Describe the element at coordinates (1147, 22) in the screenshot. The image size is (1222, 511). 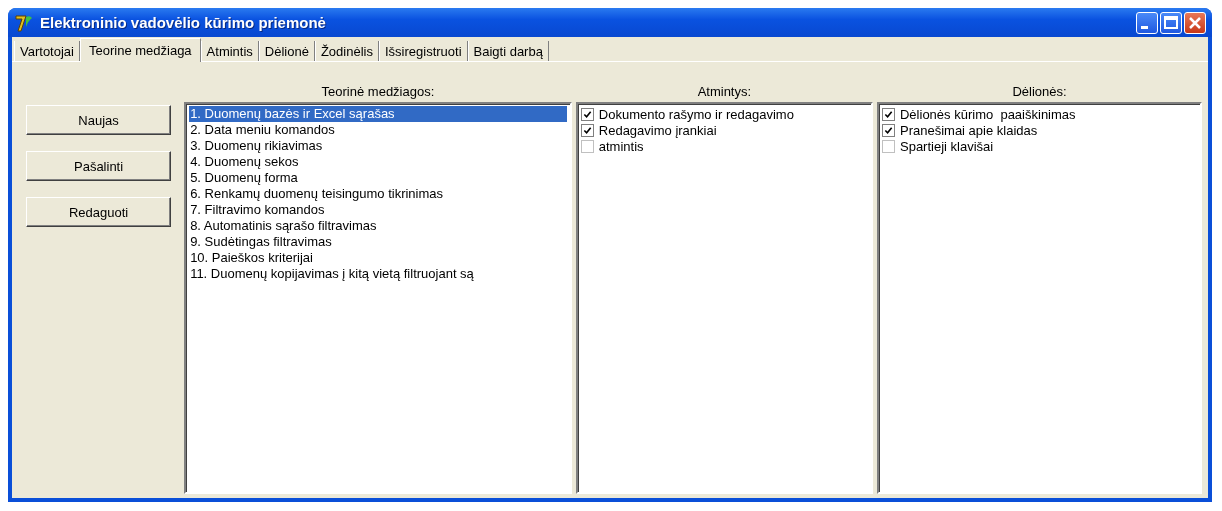
I see `minimize-button` at that location.